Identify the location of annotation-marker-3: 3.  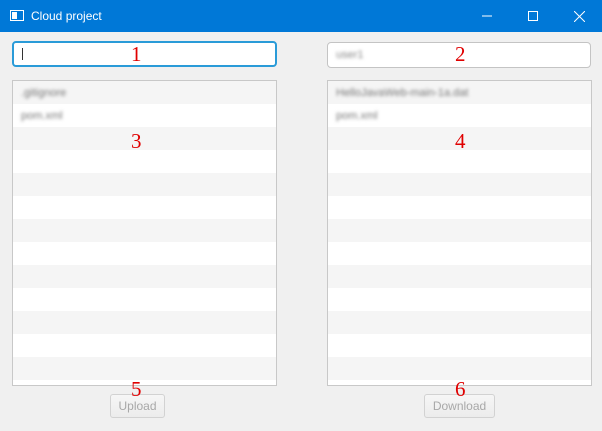
(136, 141).